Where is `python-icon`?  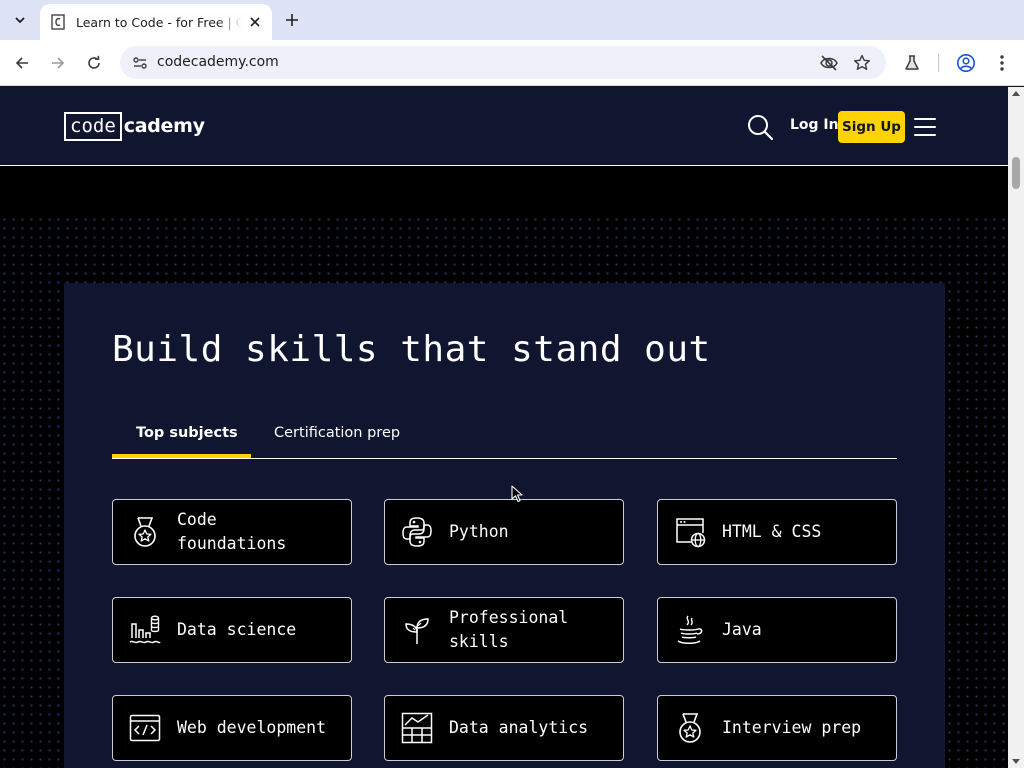 python-icon is located at coordinates (417, 532).